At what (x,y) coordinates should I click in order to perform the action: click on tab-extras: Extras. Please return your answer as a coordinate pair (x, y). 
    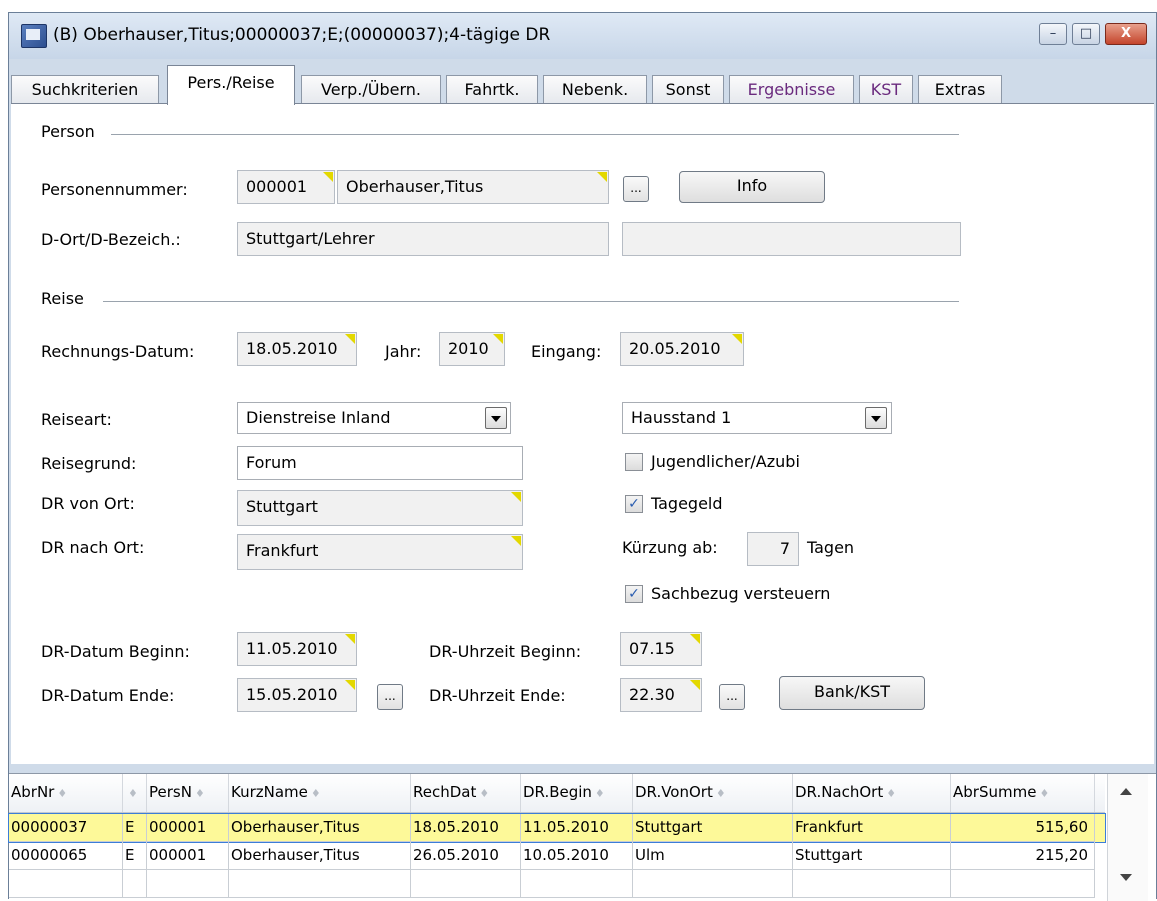
    Looking at the image, I should click on (960, 89).